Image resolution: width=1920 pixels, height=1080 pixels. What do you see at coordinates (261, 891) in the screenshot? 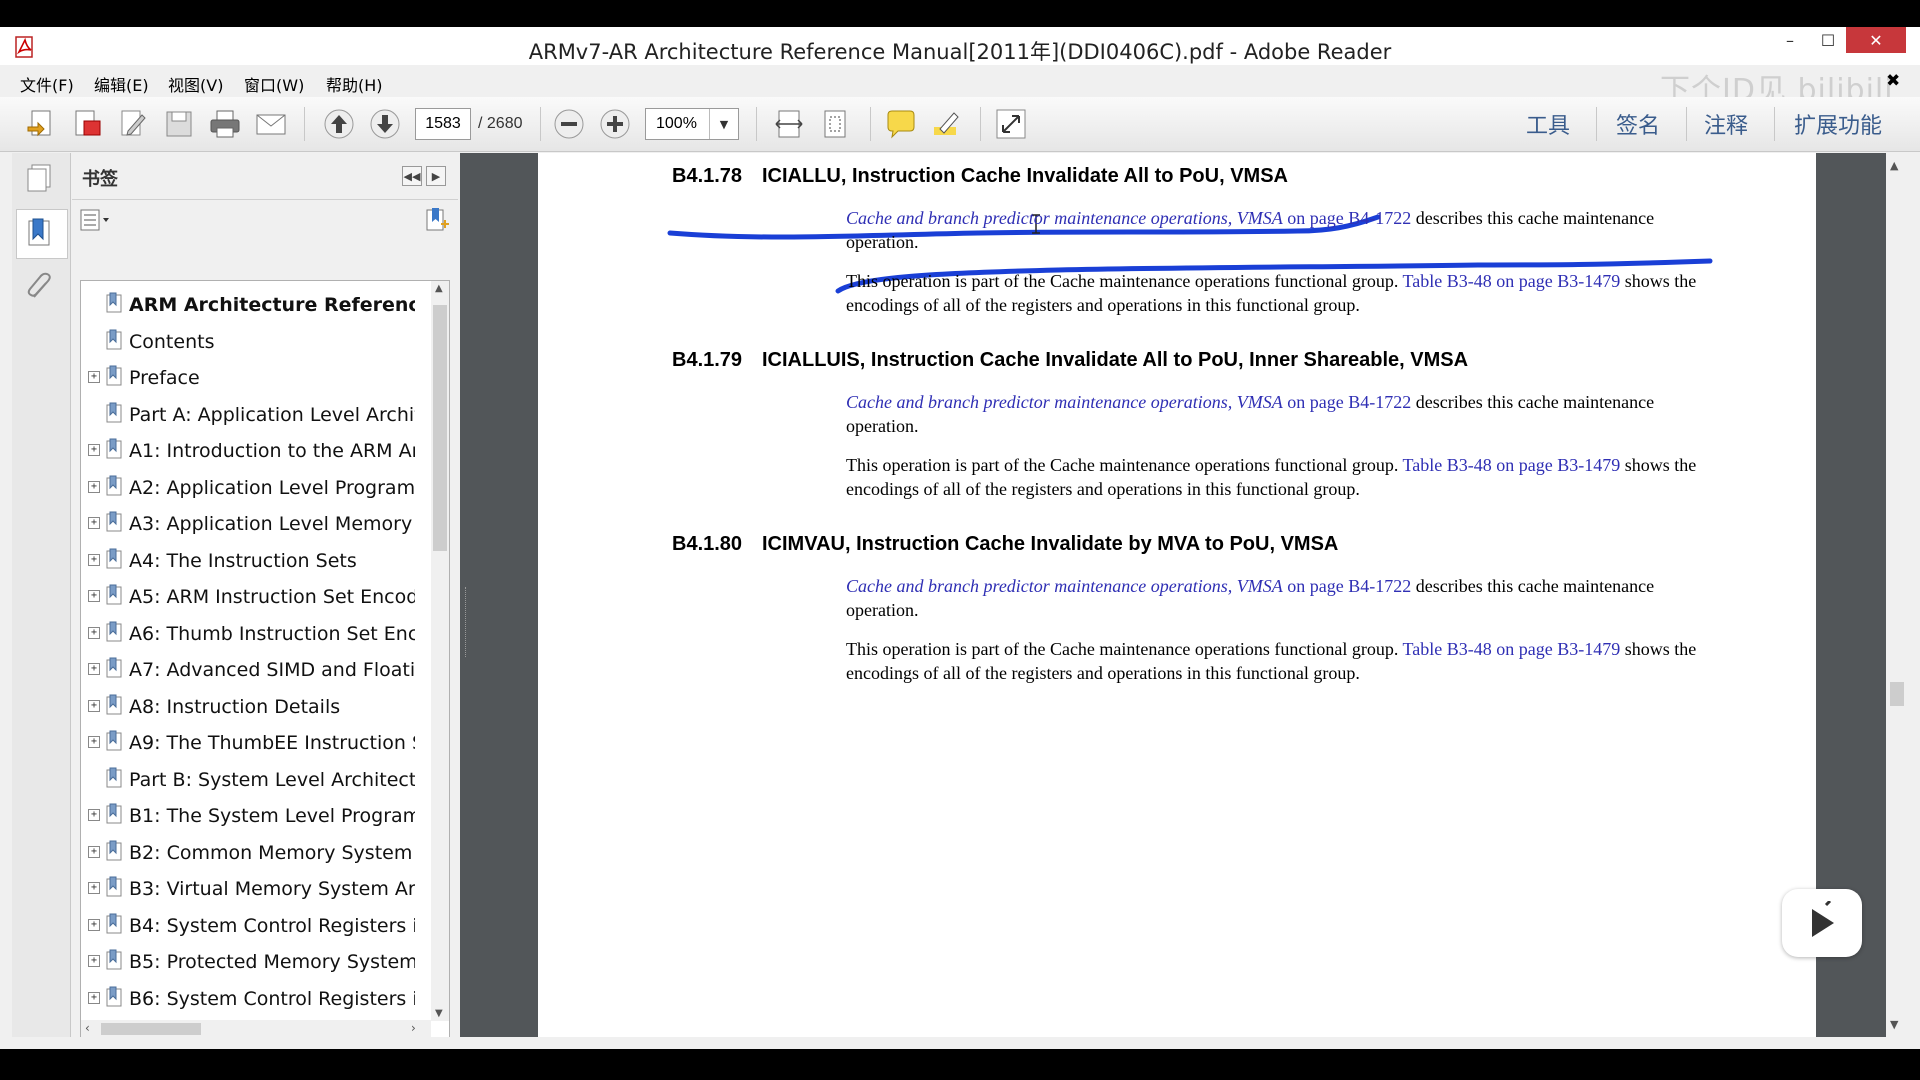
I see `bookmark-item: + B3: Virtual Memory System Arch` at bounding box center [261, 891].